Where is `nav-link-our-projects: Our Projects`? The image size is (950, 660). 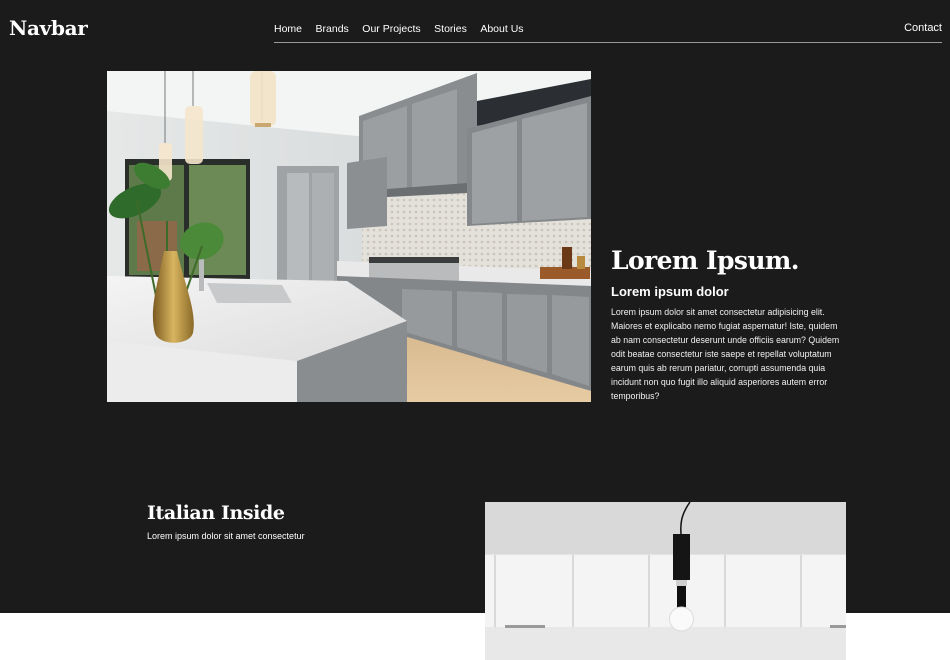
nav-link-our-projects: Our Projects is located at coordinates (391, 29).